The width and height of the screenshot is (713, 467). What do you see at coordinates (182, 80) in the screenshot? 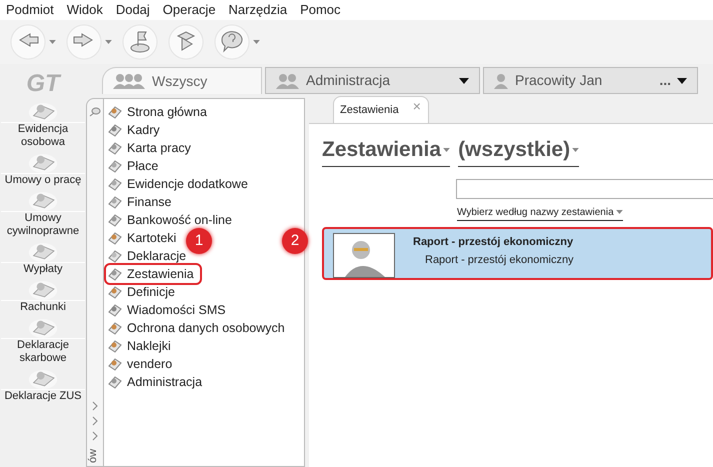
I see `workspace-tab: Wszyscy` at bounding box center [182, 80].